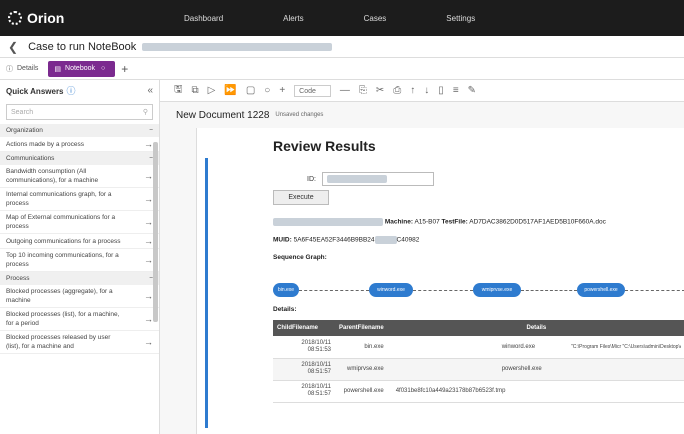  What do you see at coordinates (79, 112) in the screenshot?
I see `sidebar-search-input: Search ⚲` at bounding box center [79, 112].